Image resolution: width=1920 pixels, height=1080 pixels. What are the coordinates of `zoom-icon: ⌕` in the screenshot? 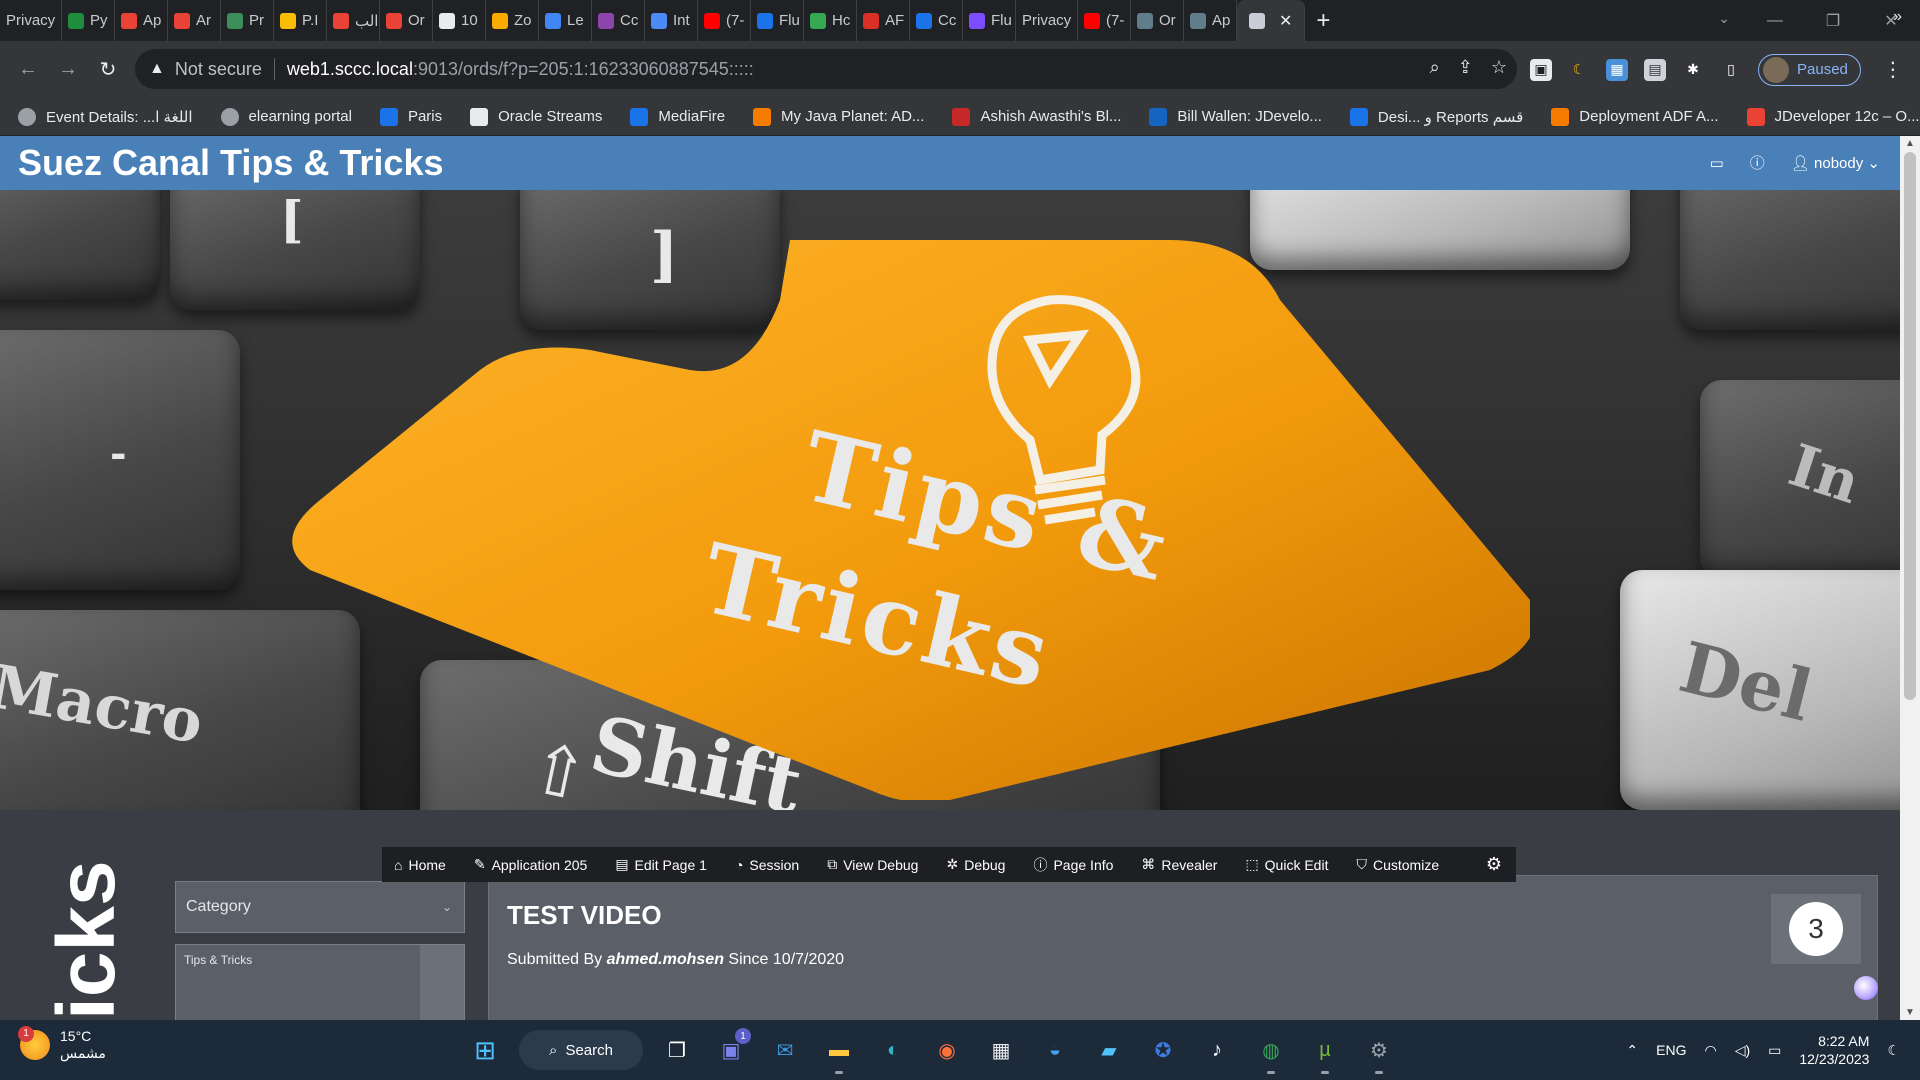 It's located at (1435, 67).